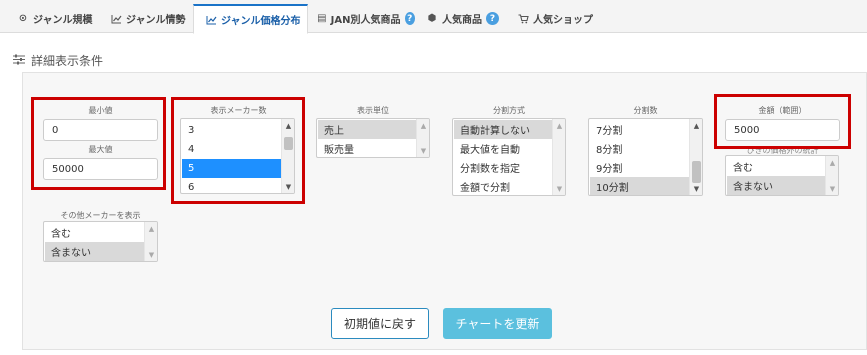  What do you see at coordinates (322, 18) in the screenshot?
I see `printer-icon: ▤` at bounding box center [322, 18].